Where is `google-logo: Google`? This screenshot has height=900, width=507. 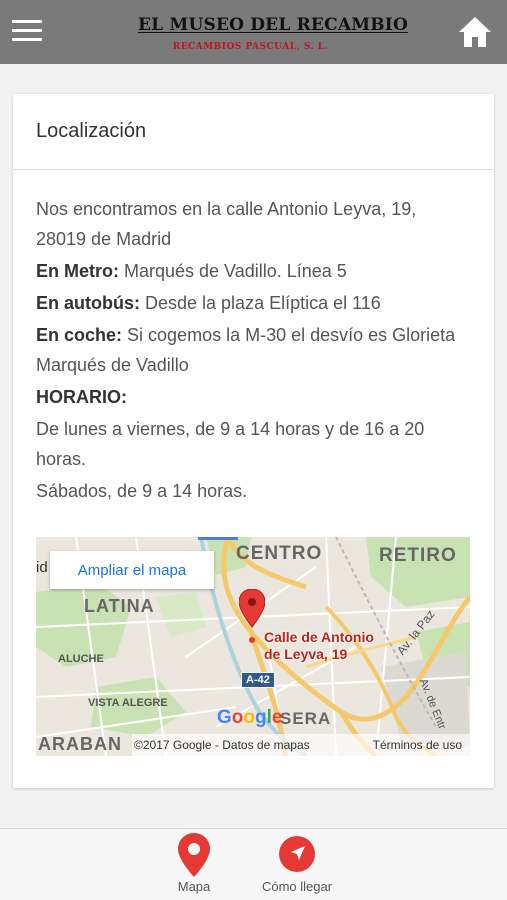
google-logo: Google is located at coordinates (250, 717).